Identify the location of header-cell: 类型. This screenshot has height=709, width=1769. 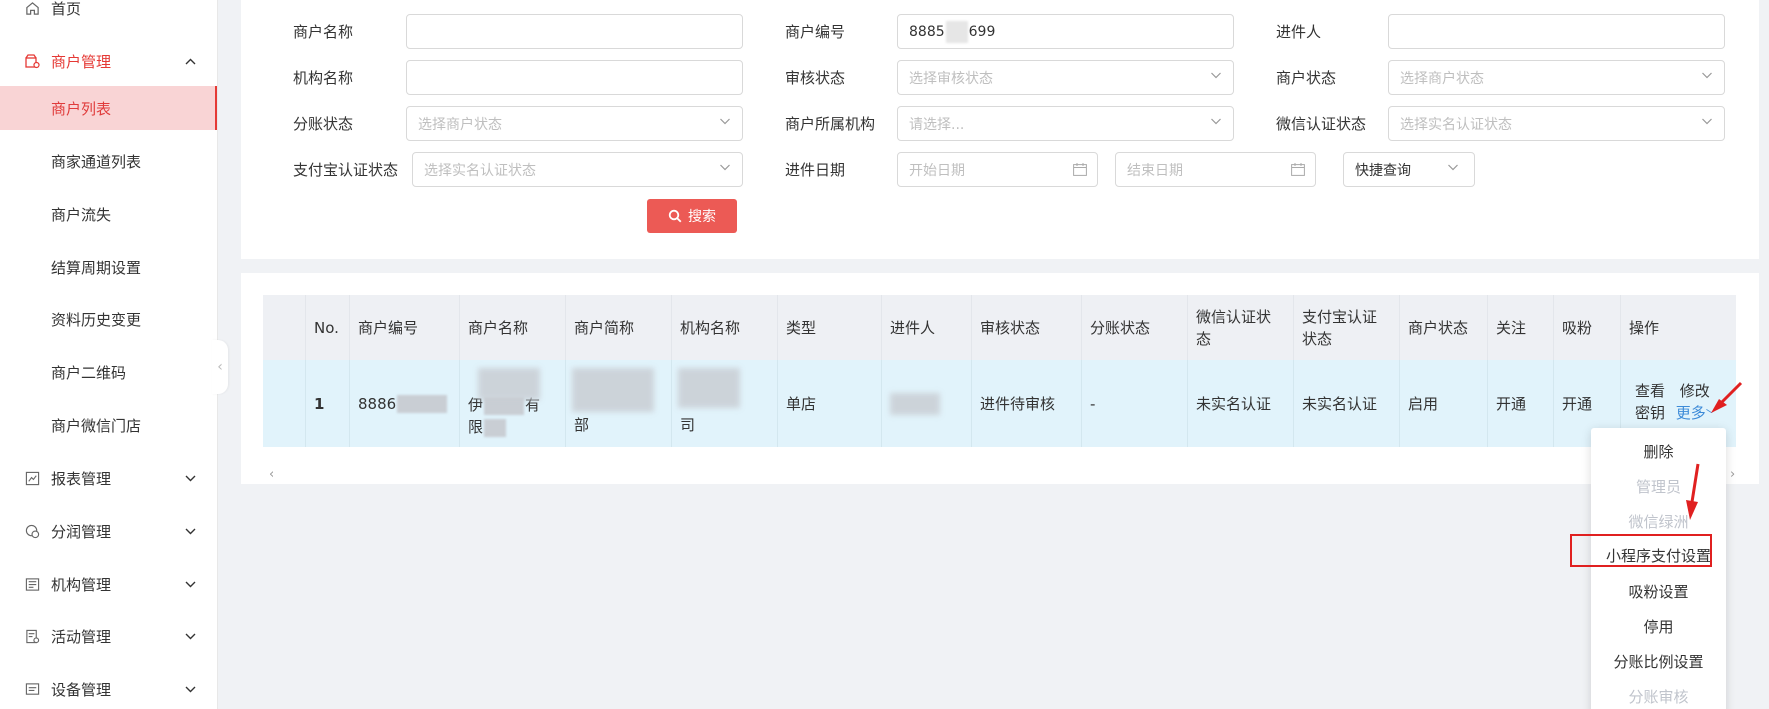
(830, 327).